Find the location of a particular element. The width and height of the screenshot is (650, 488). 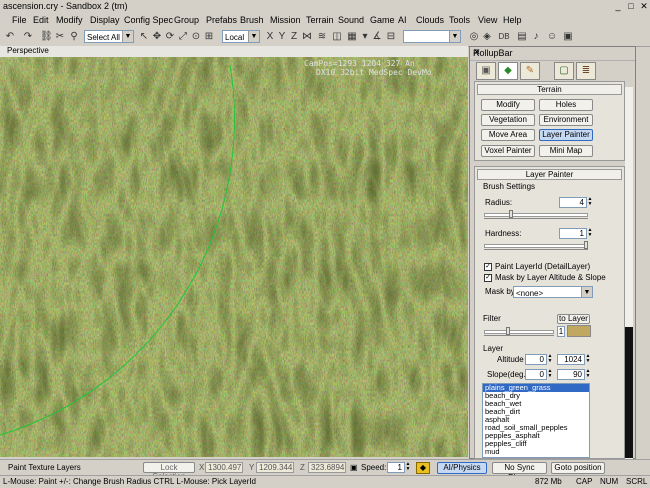

hardness-input: 1 is located at coordinates (573, 233).